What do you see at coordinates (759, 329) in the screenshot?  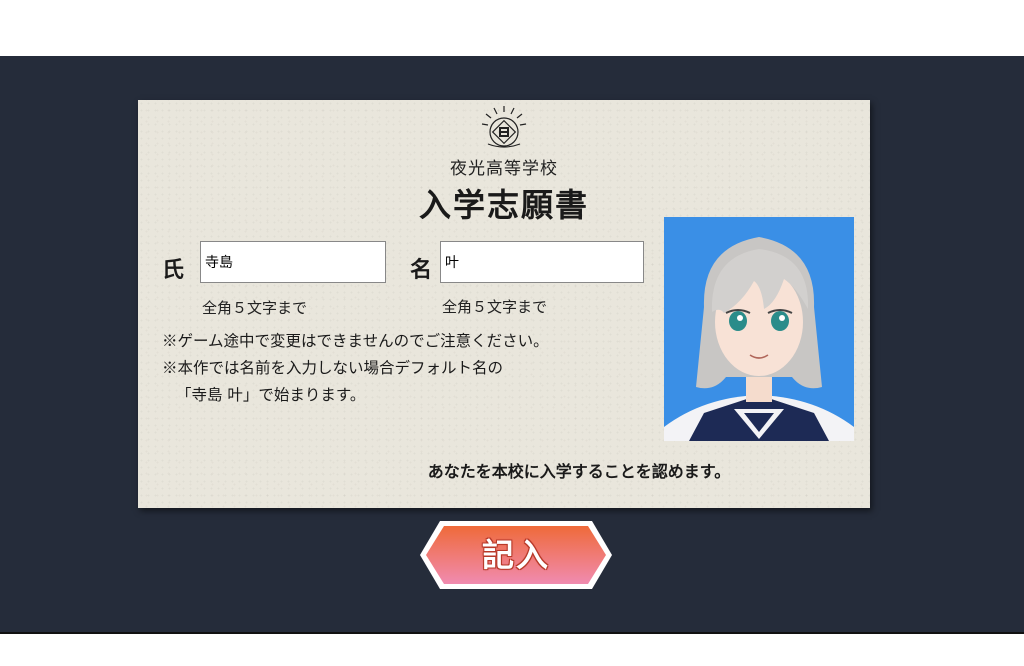 I see `student-portrait` at bounding box center [759, 329].